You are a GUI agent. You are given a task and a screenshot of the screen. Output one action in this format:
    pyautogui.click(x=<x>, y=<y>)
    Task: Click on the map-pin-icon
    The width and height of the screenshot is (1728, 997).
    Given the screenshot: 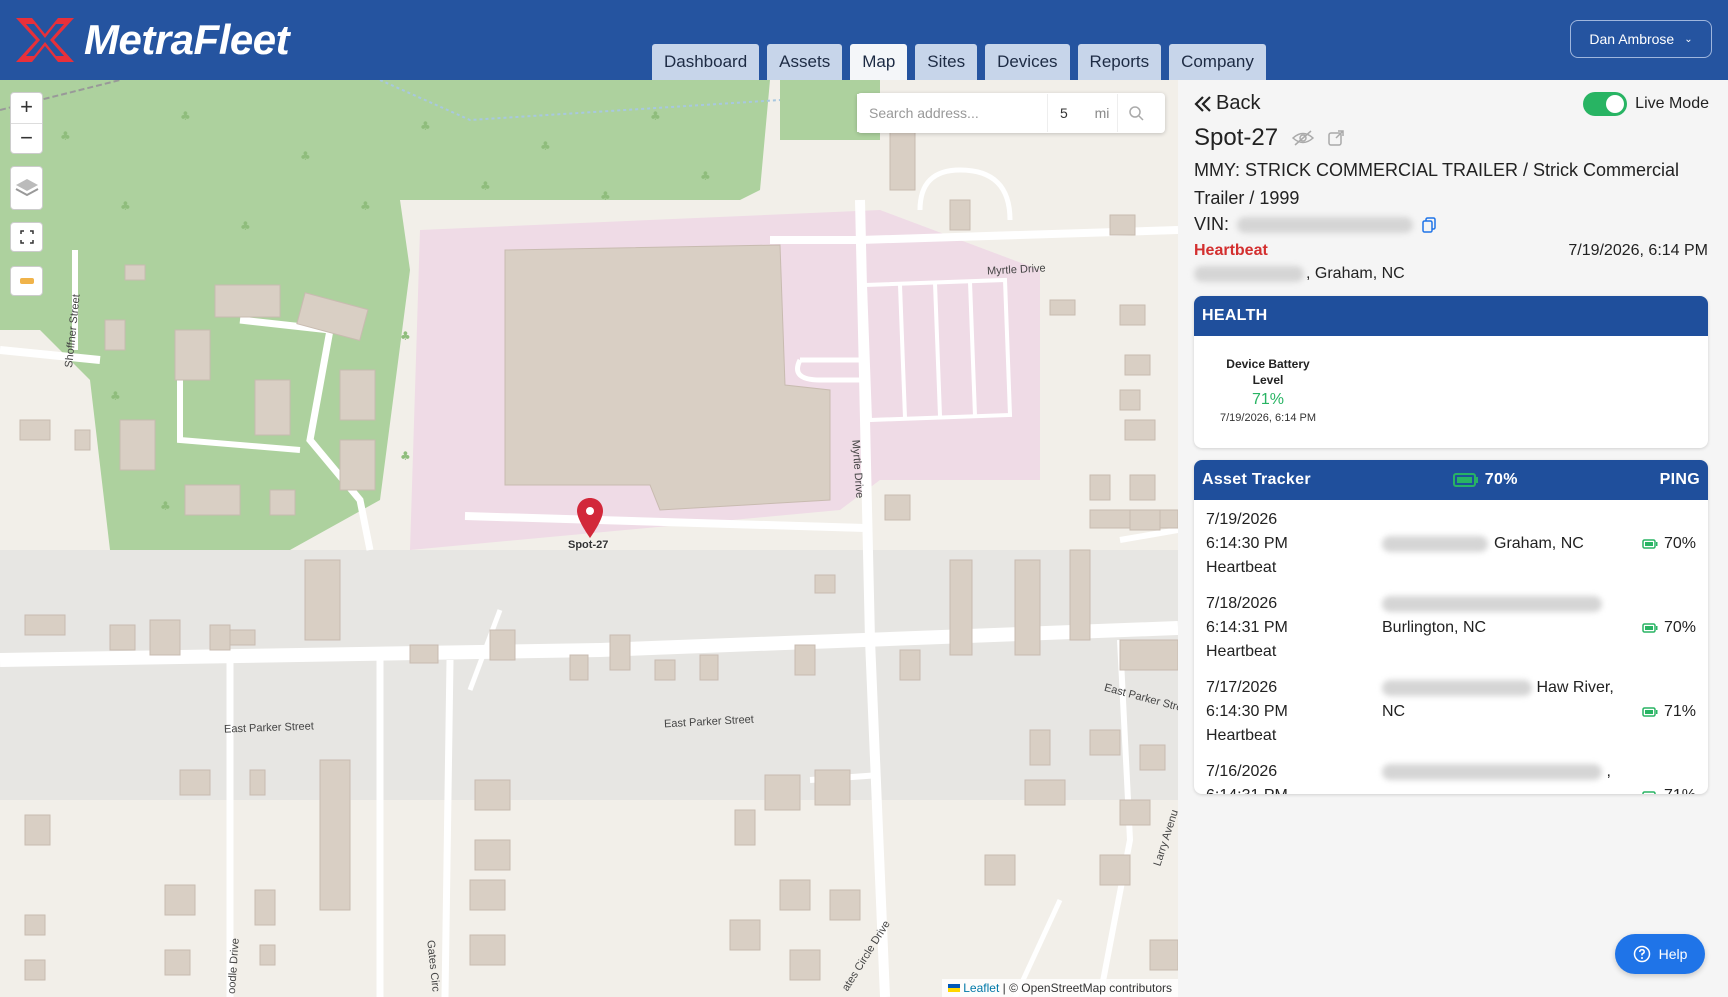 What is the action you would take?
    pyautogui.click(x=590, y=518)
    